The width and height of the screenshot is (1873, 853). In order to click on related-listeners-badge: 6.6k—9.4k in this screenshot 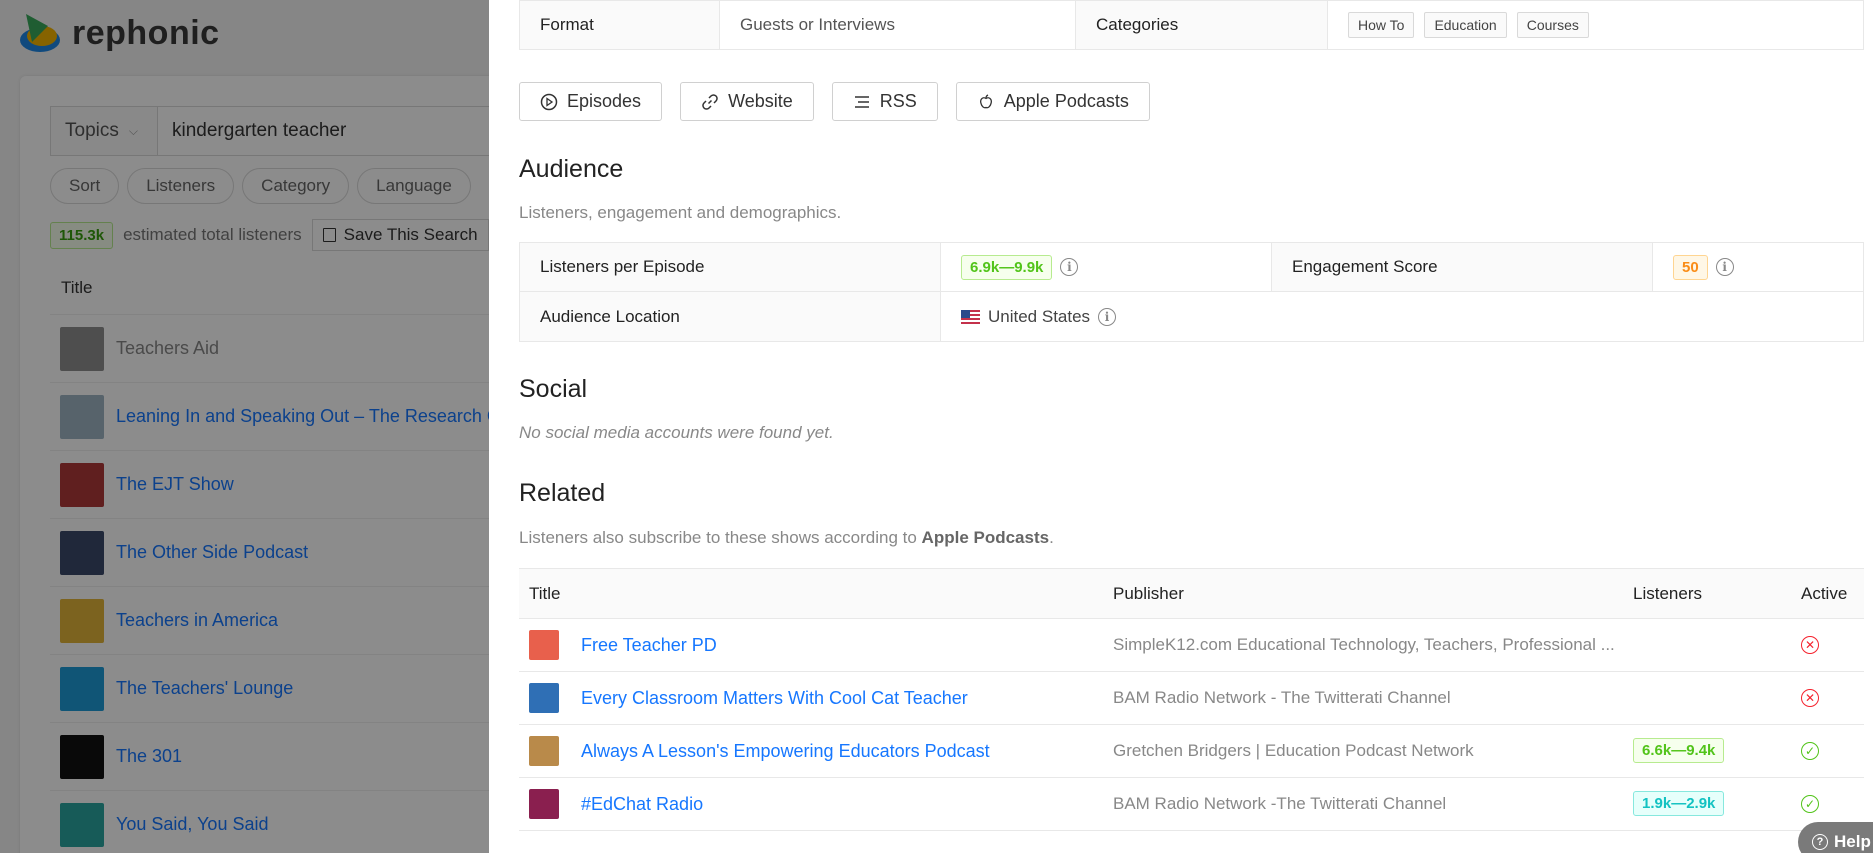, I will do `click(1679, 750)`.